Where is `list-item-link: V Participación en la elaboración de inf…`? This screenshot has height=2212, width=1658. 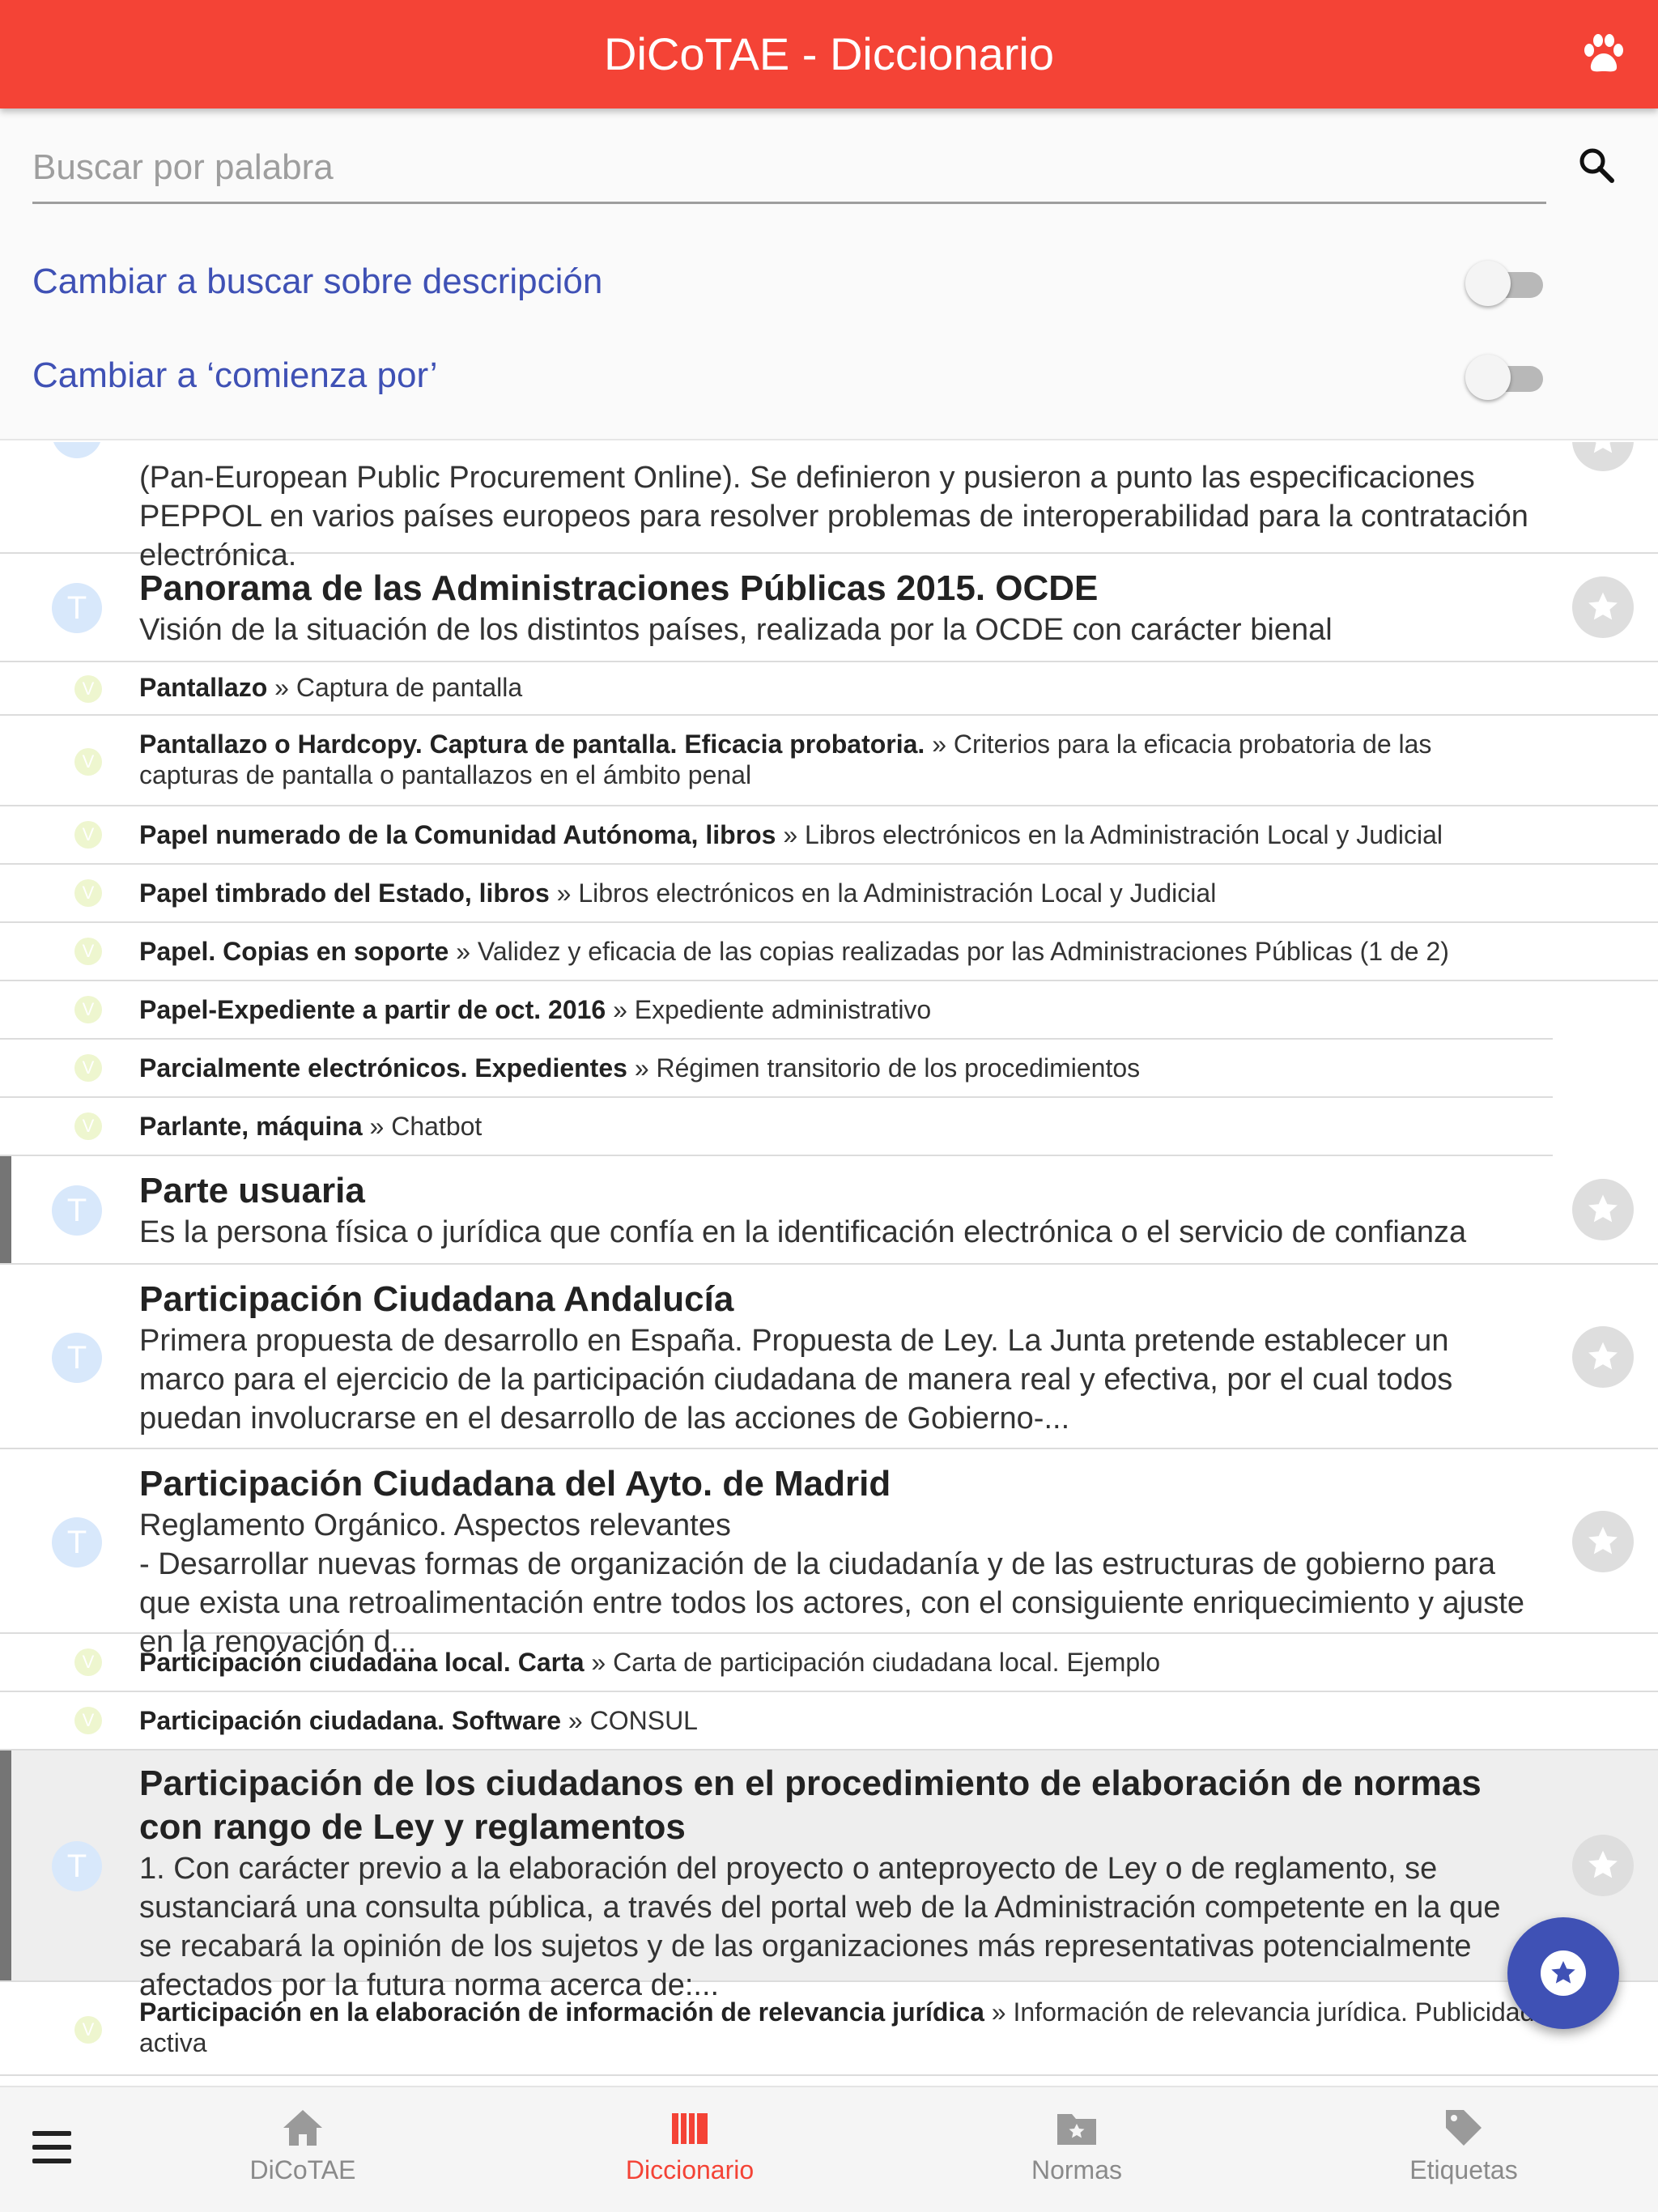 list-item-link: V Participación en la elaboración de inf… is located at coordinates (829, 2029).